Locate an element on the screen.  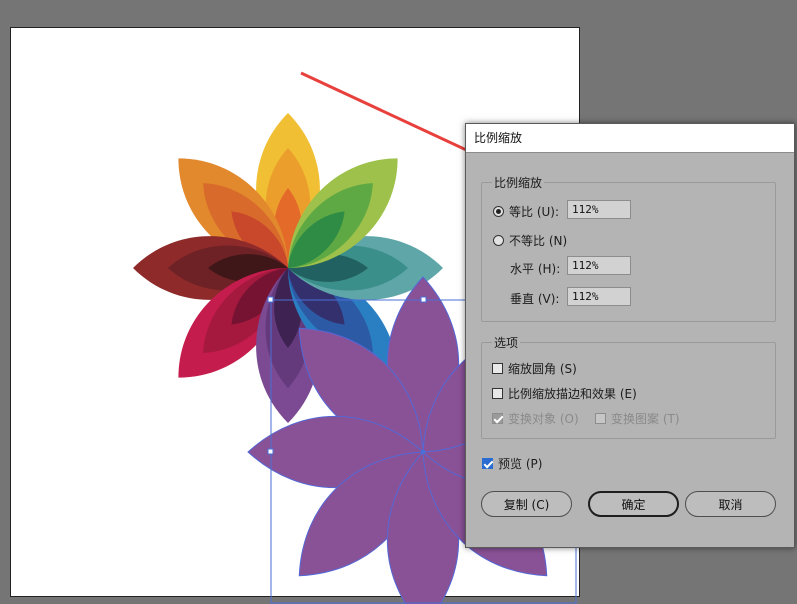
scale-group: 比例缩放 等比 (U): 不等比 (N) 水平 (H): 垂直 (V): is located at coordinates (628, 248).